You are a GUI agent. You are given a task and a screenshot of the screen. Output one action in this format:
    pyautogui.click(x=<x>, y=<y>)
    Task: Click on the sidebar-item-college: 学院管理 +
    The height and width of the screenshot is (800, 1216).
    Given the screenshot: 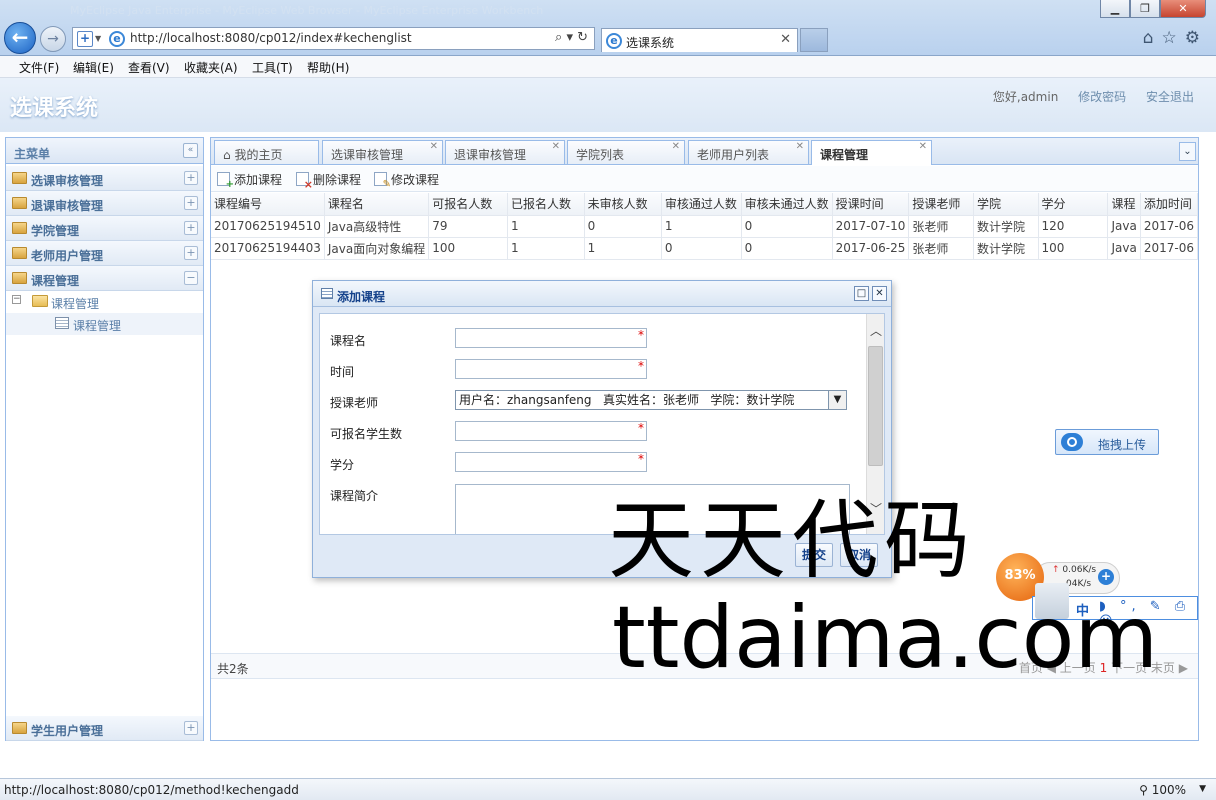 What is the action you would take?
    pyautogui.click(x=104, y=228)
    